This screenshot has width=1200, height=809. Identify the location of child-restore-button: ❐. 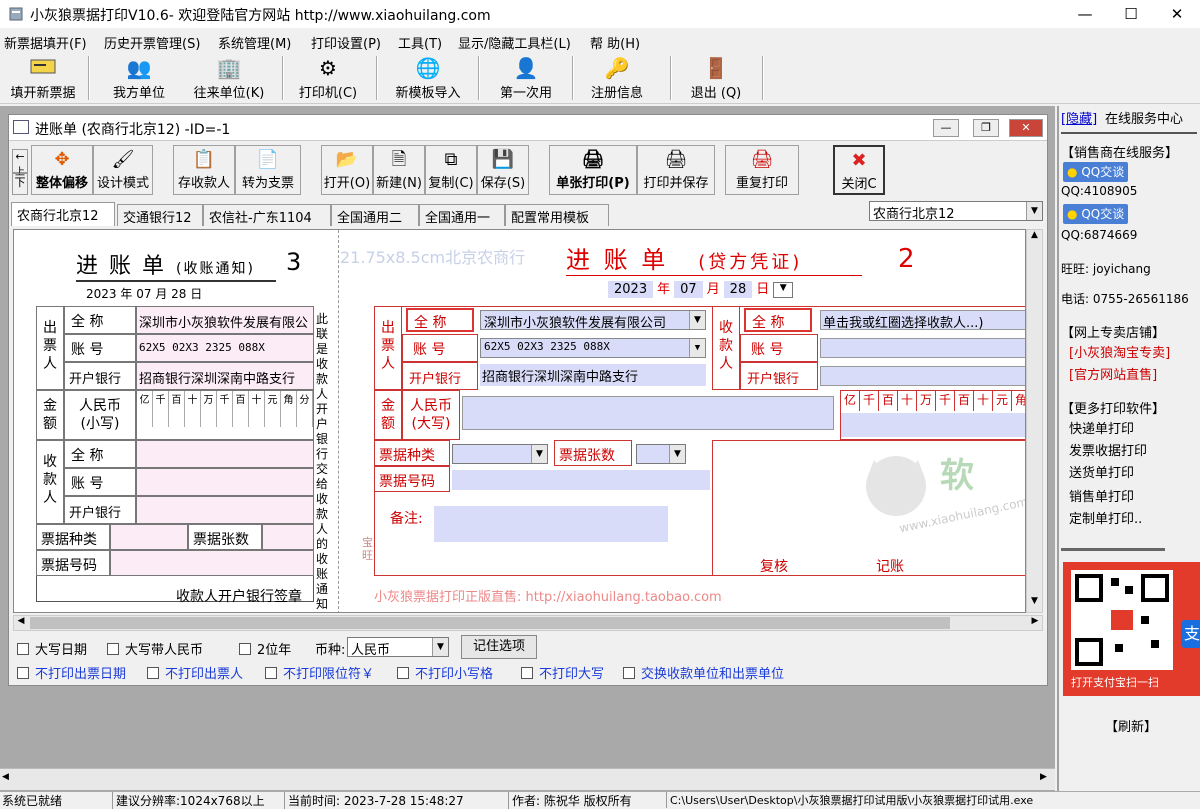
(986, 128).